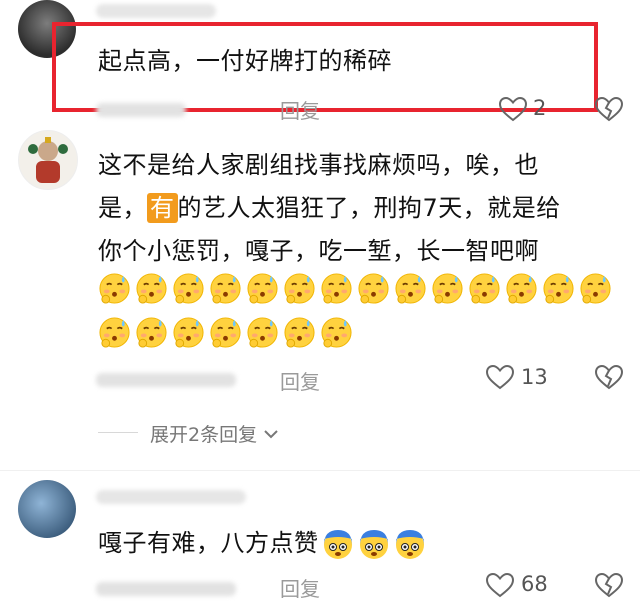 This screenshot has width=640, height=602. Describe the element at coordinates (534, 584) in the screenshot. I see `like-count: 68` at that location.